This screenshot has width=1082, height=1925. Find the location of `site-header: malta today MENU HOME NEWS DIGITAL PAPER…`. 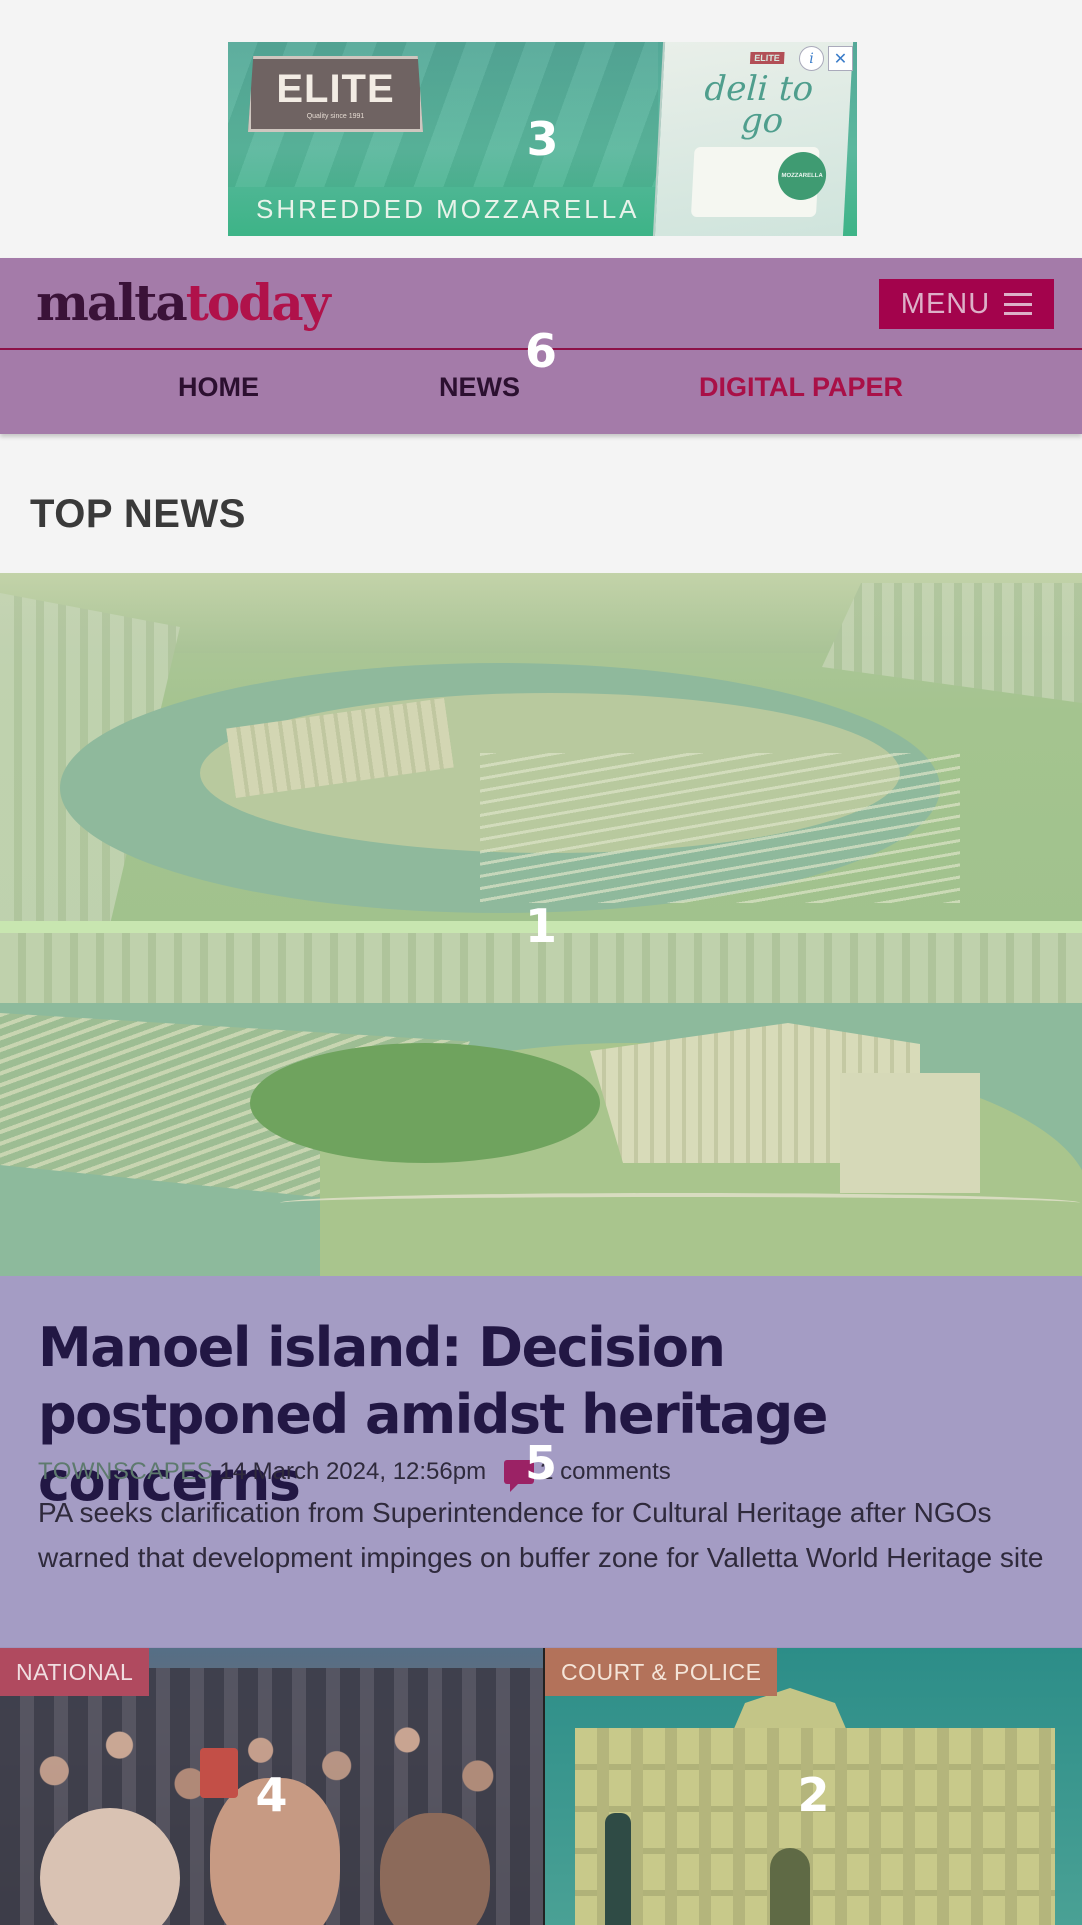

site-header: malta today MENU HOME NEWS DIGITAL PAPER… is located at coordinates (541, 346).